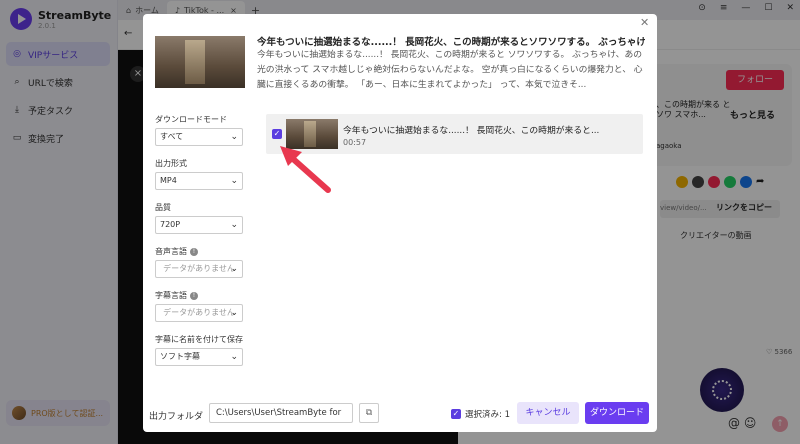 The height and width of the screenshot is (444, 800). Describe the element at coordinates (277, 134) in the screenshot. I see `item-checkbox: ✓` at that location.